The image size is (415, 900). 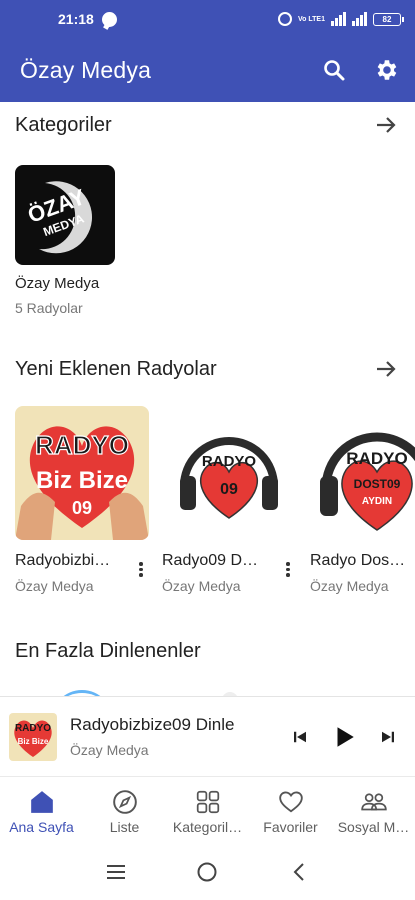 I want to click on logo-mid-text: 09, so click(x=229, y=489).